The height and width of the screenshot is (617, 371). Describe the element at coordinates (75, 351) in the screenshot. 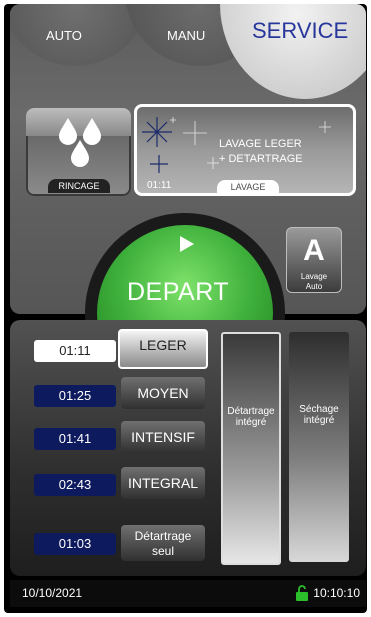

I see `program-time: 01:11` at that location.